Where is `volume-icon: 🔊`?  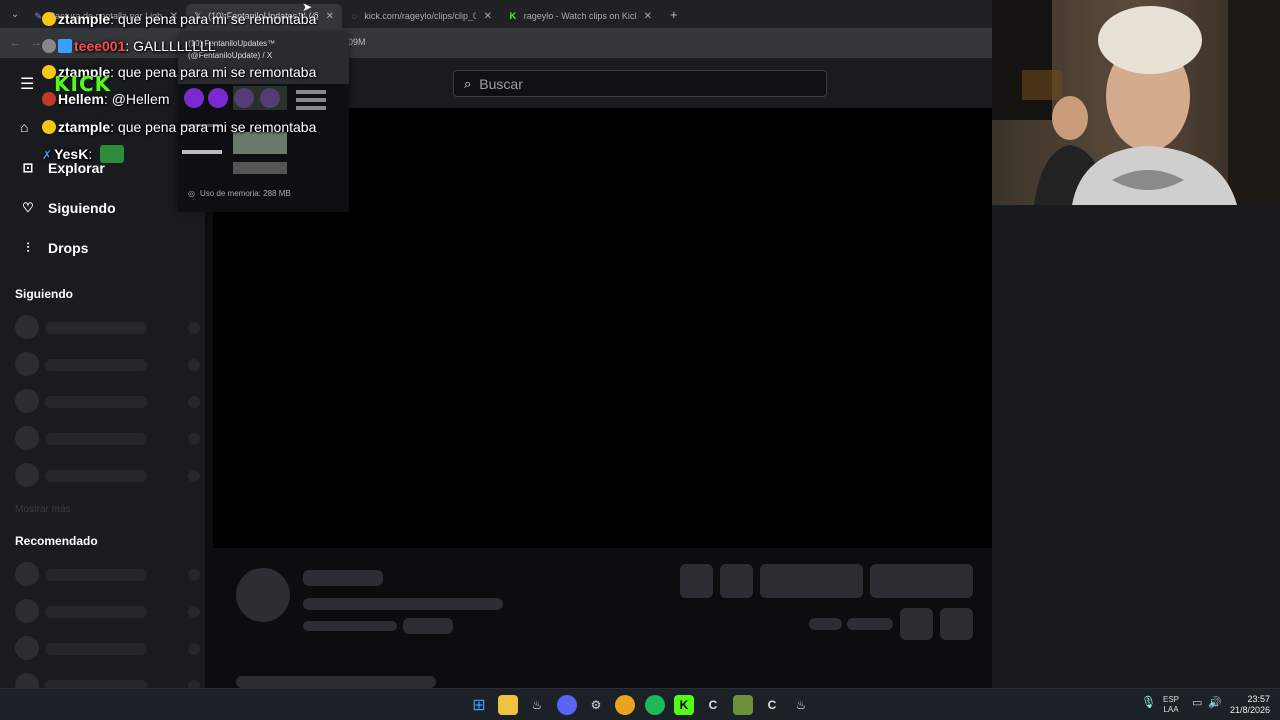
volume-icon: 🔊 is located at coordinates (1215, 703).